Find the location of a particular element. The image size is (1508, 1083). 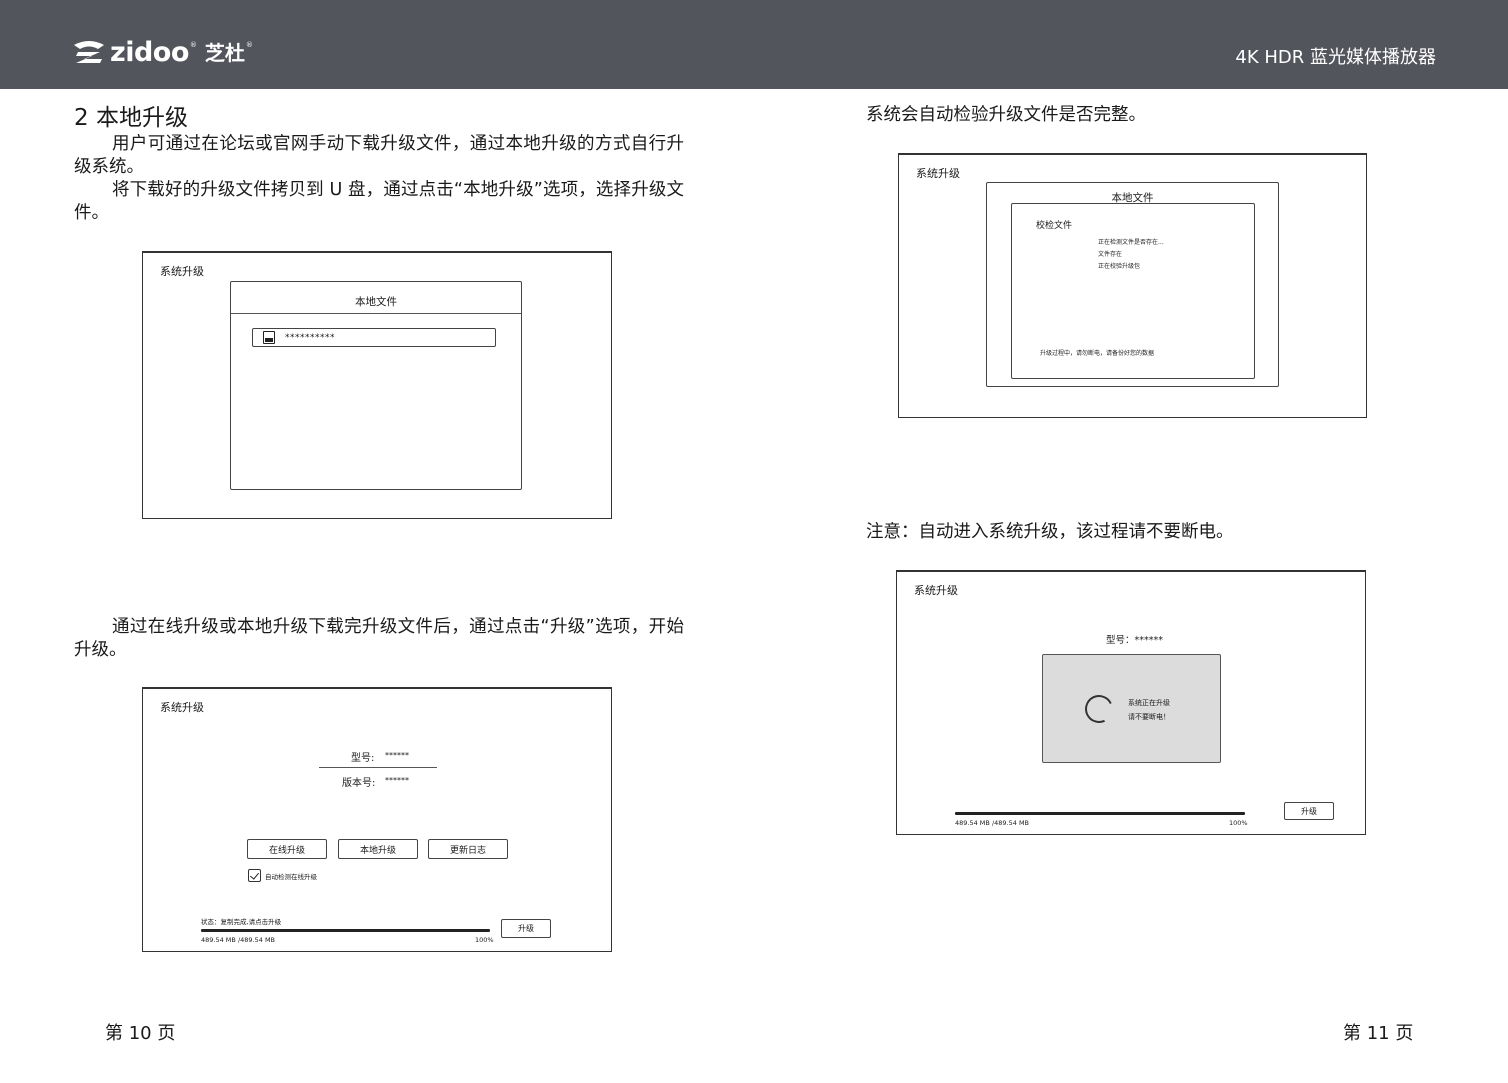

file-list-item: ********** is located at coordinates (374, 337).